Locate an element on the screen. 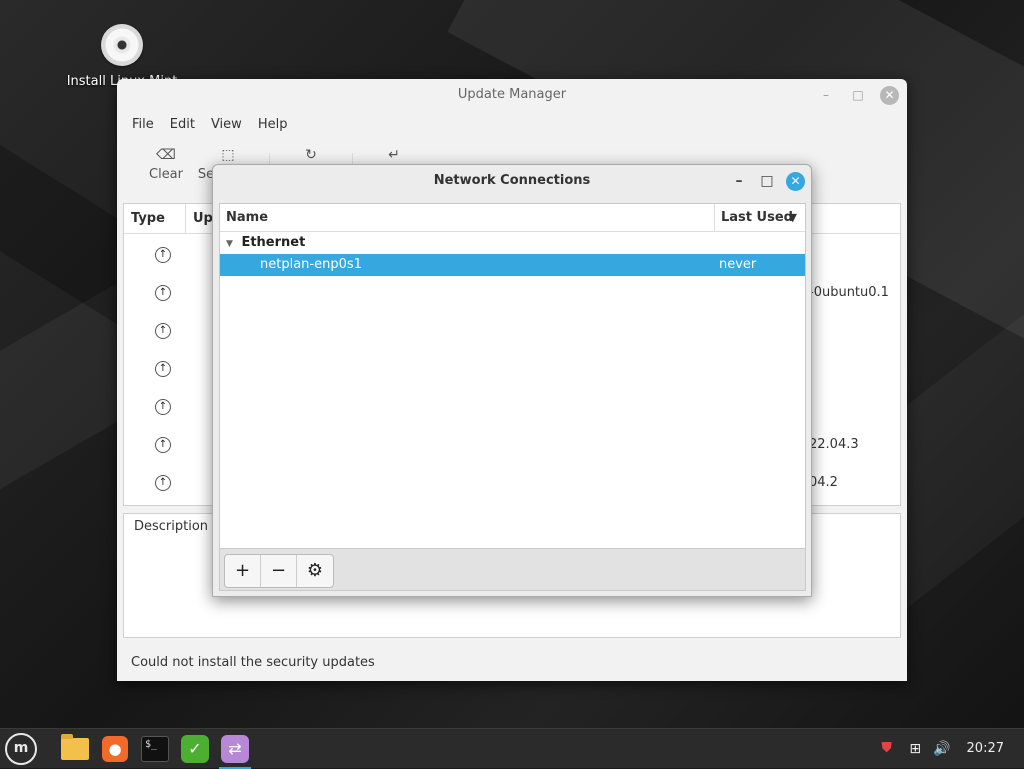 The height and width of the screenshot is (769, 1024). status-text: Could not install the security updates is located at coordinates (253, 662).